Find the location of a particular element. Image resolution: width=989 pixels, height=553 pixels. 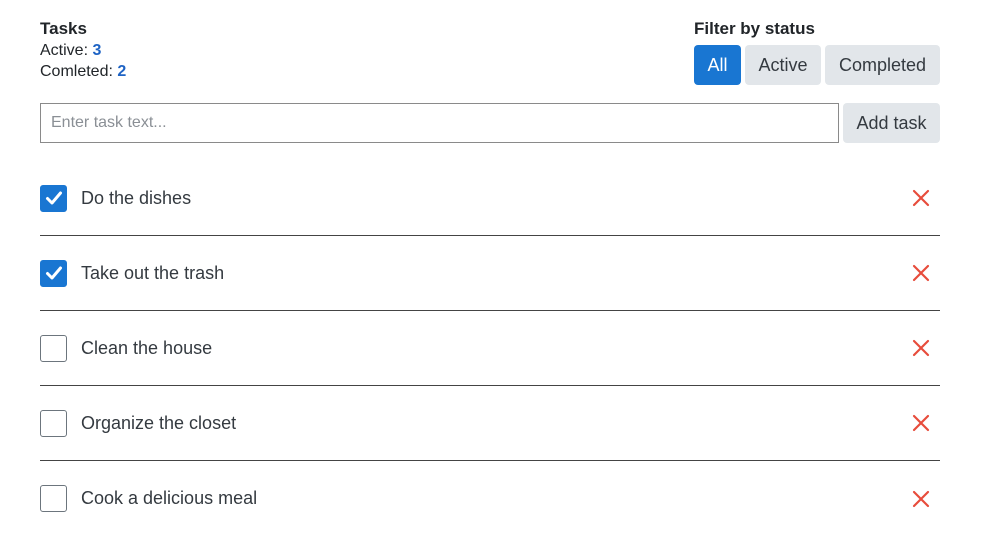

filter-button-group: All Active Completed is located at coordinates (817, 65).